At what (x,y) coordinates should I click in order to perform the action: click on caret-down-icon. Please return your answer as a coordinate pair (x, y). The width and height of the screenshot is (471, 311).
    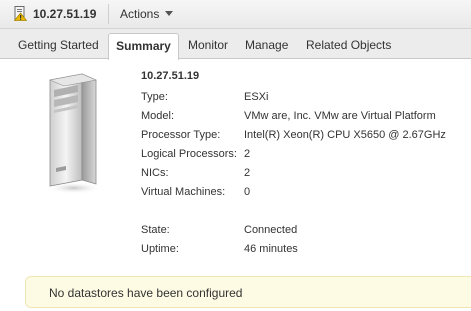
    Looking at the image, I should click on (169, 14).